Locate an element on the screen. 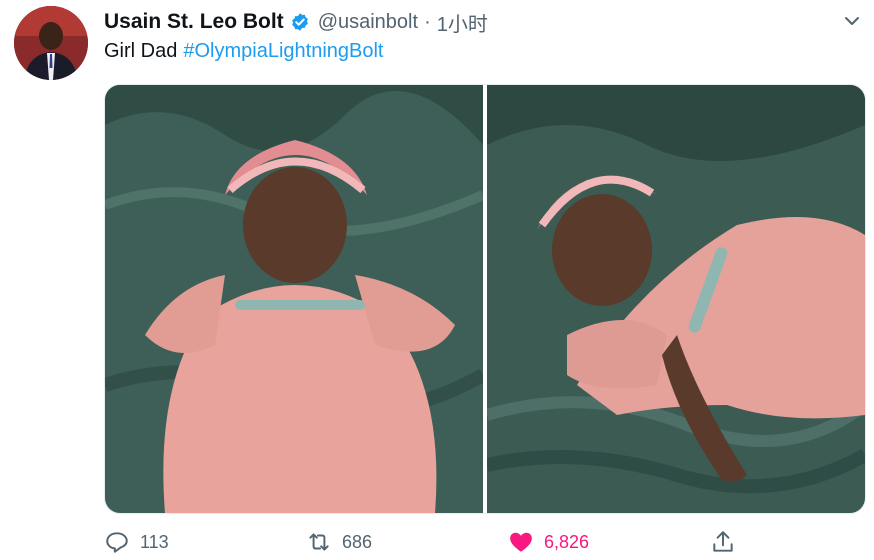  reply-icon is located at coordinates (117, 542).